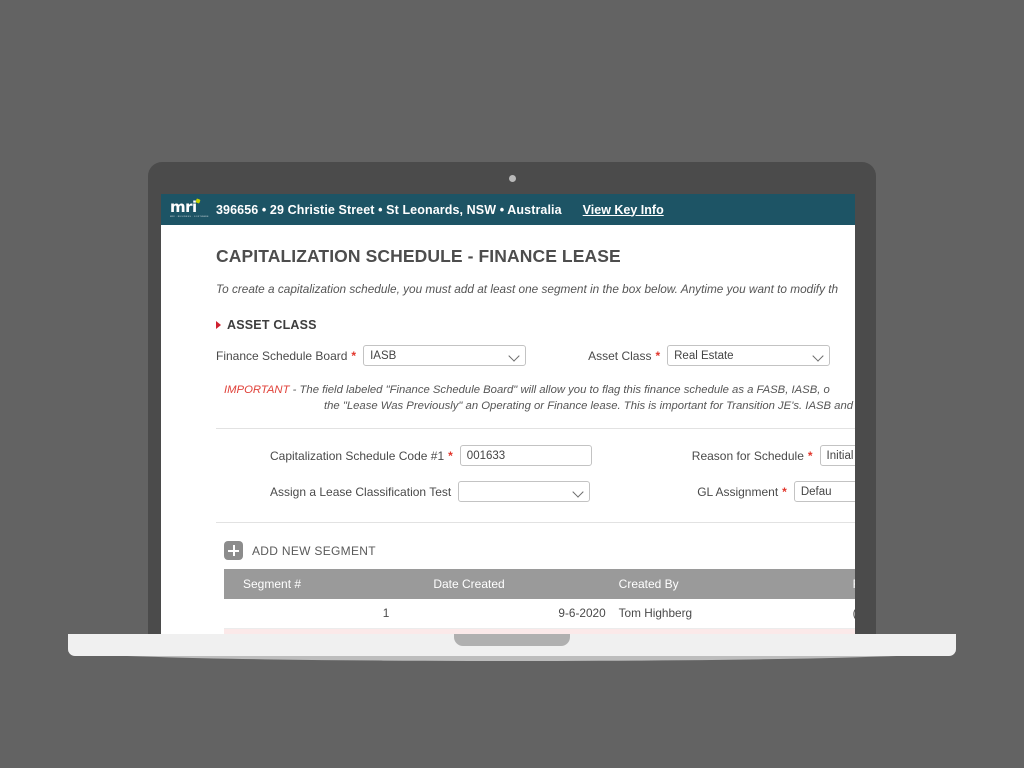 The image size is (1024, 768). Describe the element at coordinates (623, 210) in the screenshot. I see `view-key-info-link: View Key Info` at that location.